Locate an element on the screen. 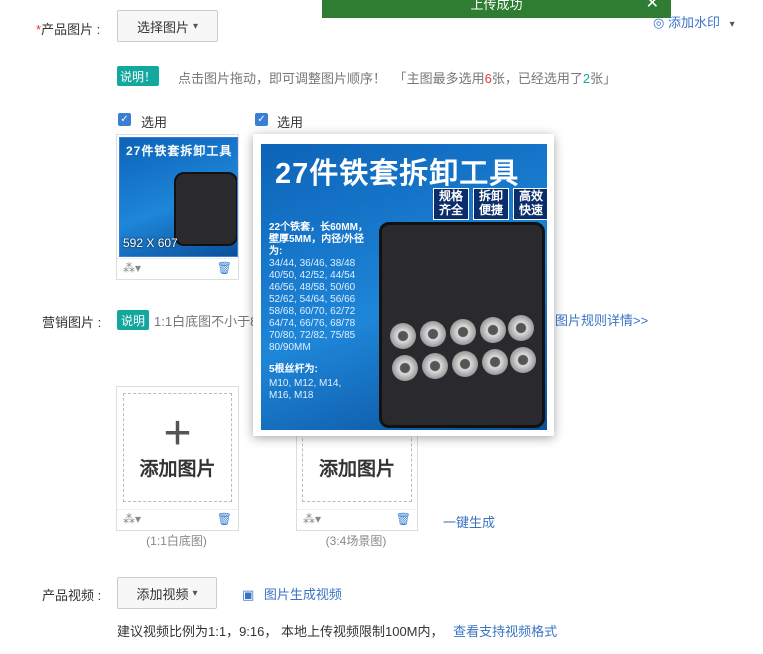 This screenshot has width=763, height=654. tip-badge: 说明！ is located at coordinates (138, 76).